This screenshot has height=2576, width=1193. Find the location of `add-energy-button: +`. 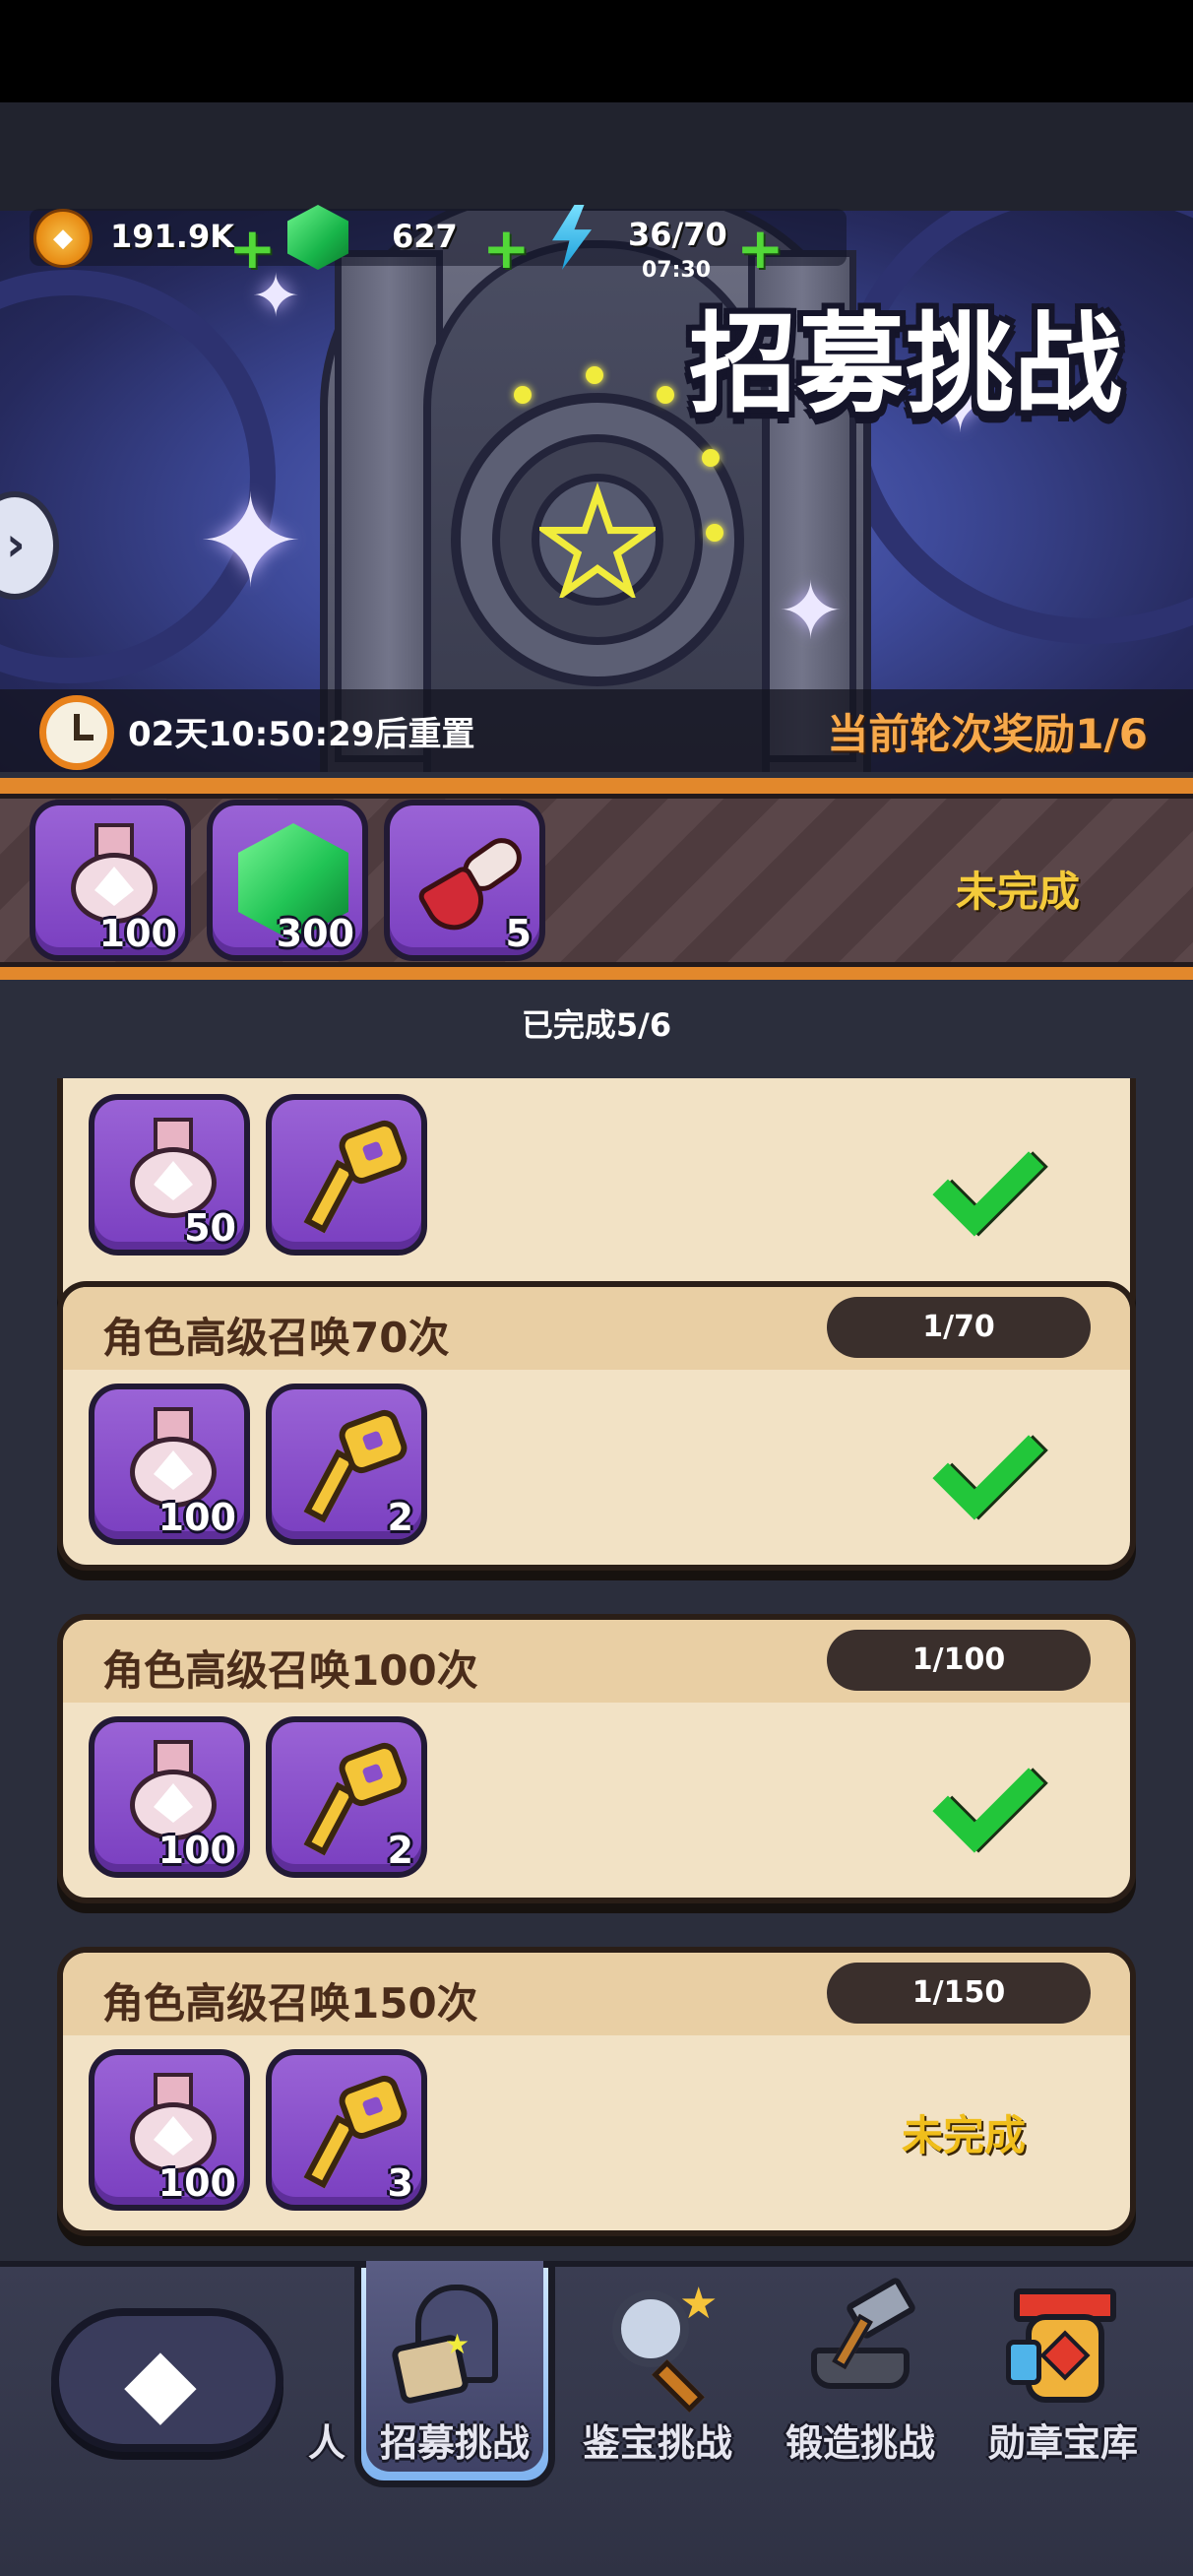

add-energy-button: + is located at coordinates (760, 248).